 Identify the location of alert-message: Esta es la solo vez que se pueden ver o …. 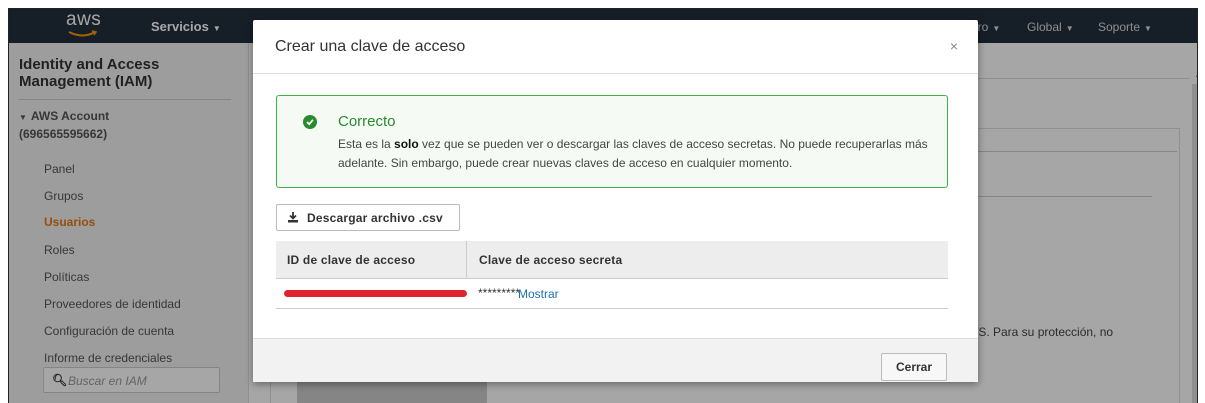
(638, 154).